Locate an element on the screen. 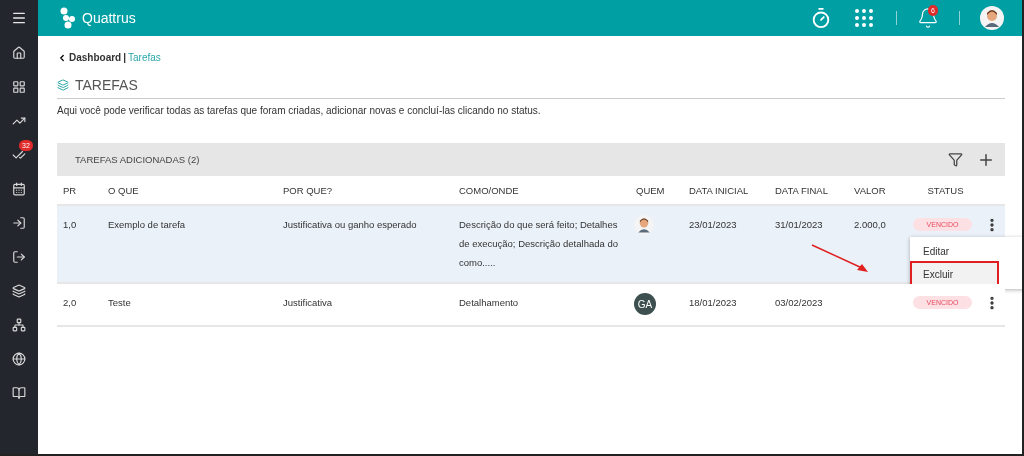 The width and height of the screenshot is (1024, 456). home-icon is located at coordinates (19, 53).